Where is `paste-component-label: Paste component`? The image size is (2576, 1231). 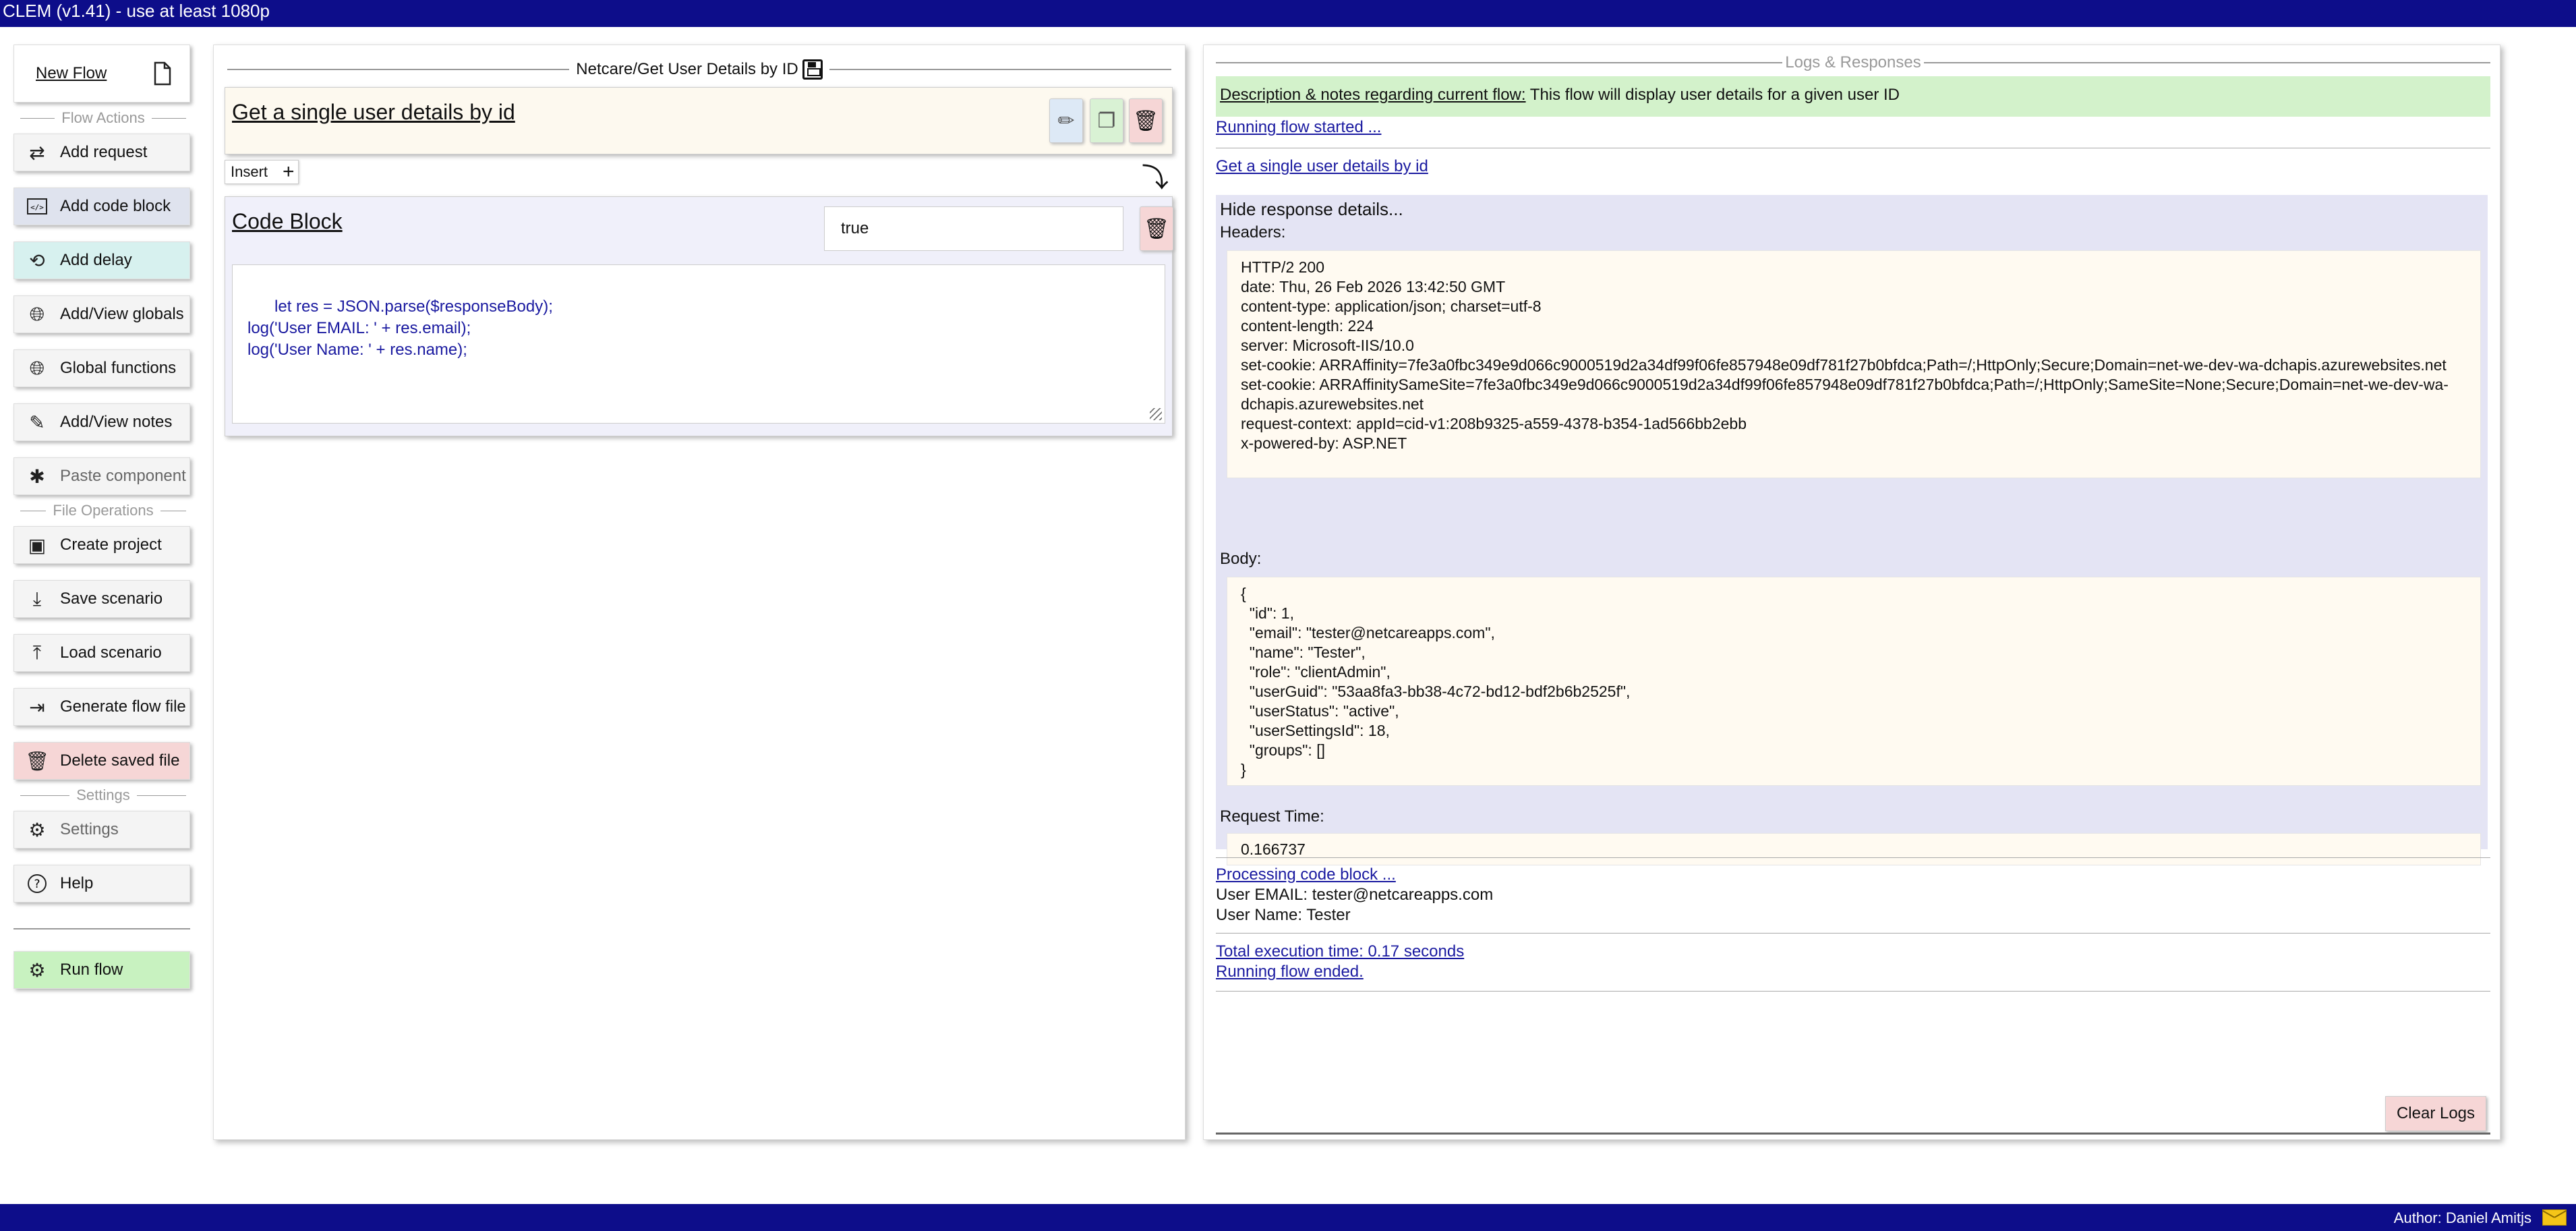 paste-component-label: Paste component is located at coordinates (123, 476).